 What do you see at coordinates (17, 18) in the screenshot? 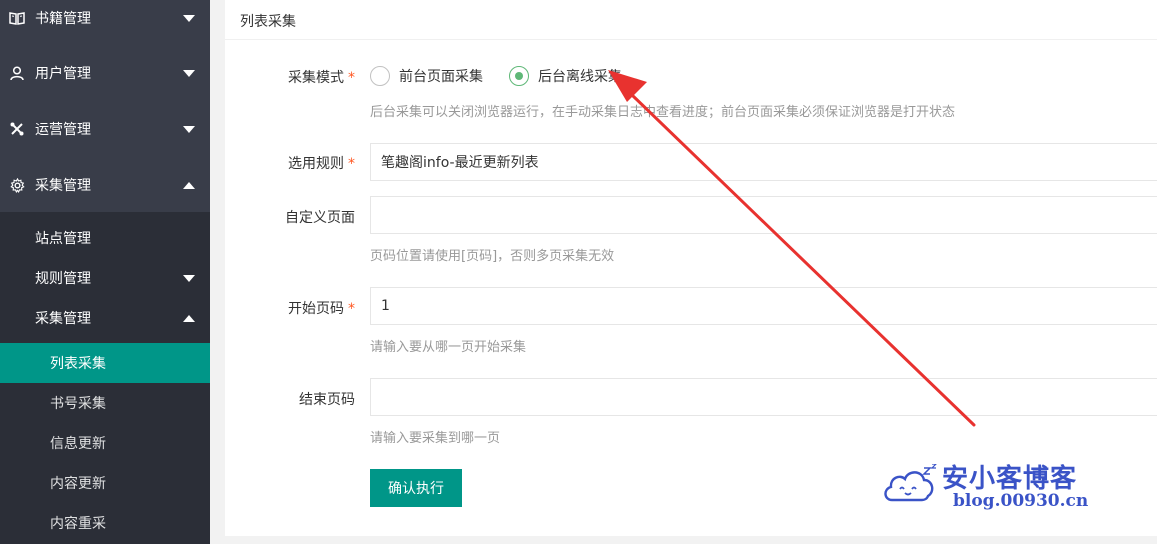
I see `book-icon` at bounding box center [17, 18].